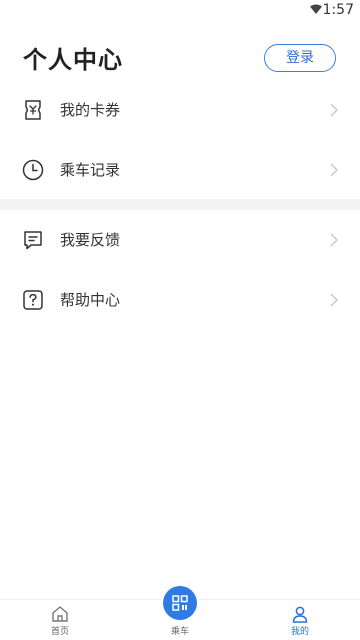  Describe the element at coordinates (180, 110) in the screenshot. I see `menu-item-coupons: 我的卡券` at that location.